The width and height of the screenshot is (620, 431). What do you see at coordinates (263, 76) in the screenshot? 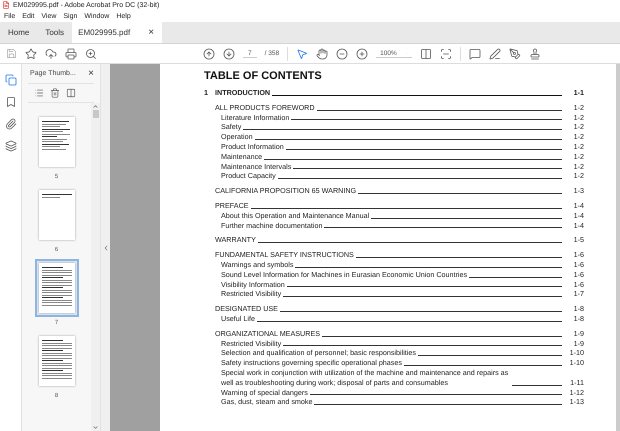
I see `page-heading: TABLE OF CONTENTS` at bounding box center [263, 76].